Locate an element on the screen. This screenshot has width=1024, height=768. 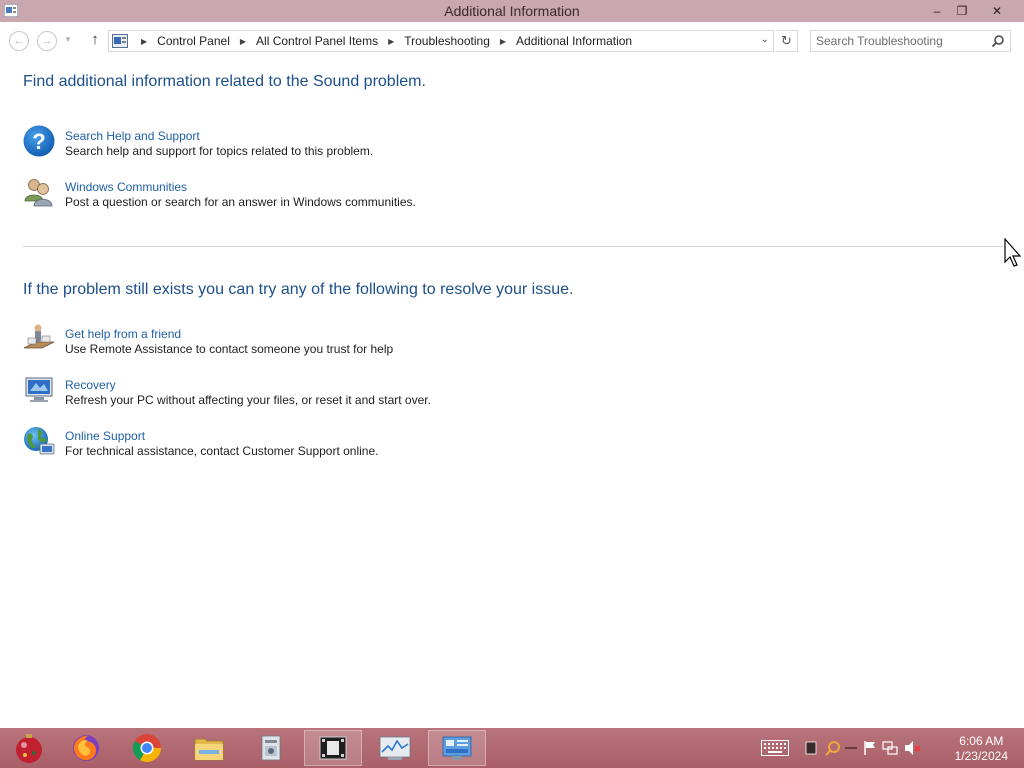
arrow-left-icon: ← is located at coordinates (19, 41).